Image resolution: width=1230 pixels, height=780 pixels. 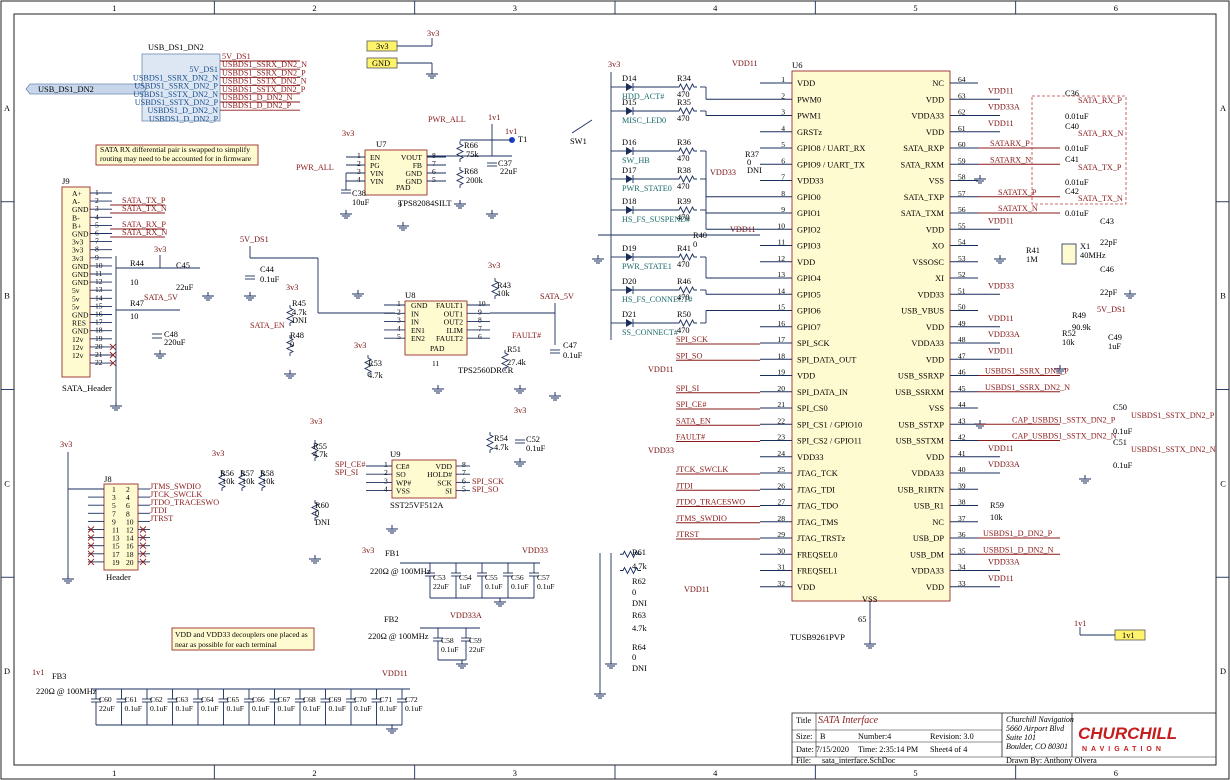 What do you see at coordinates (335, 699) in the screenshot?
I see `cap-ref: C69` at bounding box center [335, 699].